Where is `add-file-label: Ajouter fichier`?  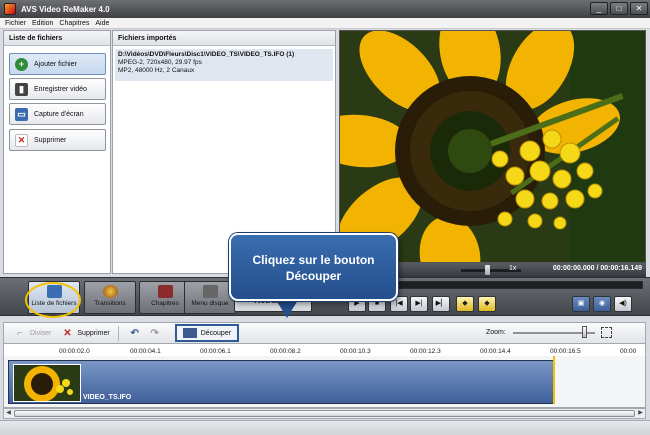 add-file-label: Ajouter fichier is located at coordinates (55, 64).